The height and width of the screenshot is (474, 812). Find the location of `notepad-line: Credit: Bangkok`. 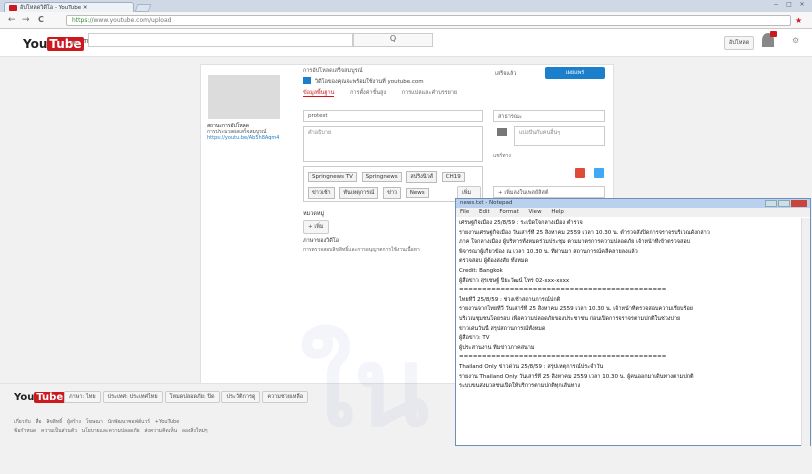

notepad-line: Credit: Bangkok is located at coordinates (481, 270).